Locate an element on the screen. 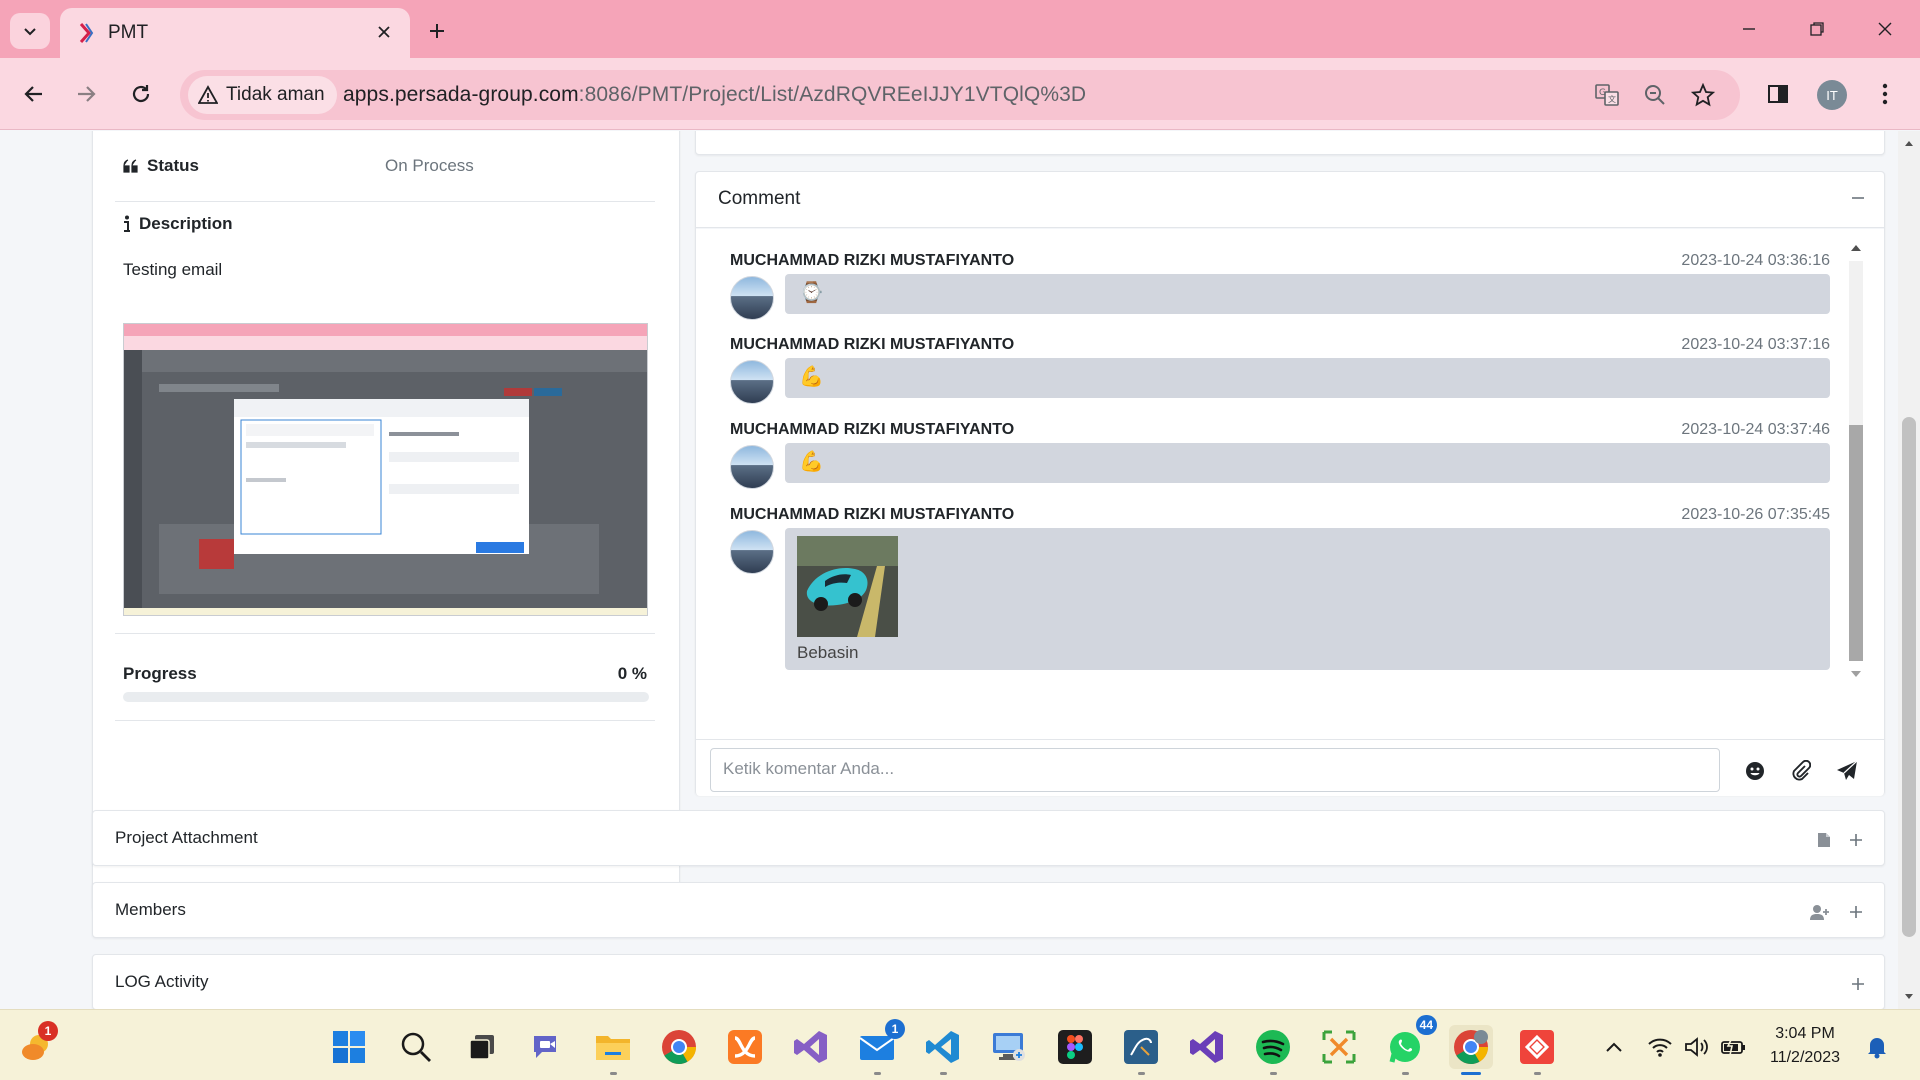 The image size is (1920, 1080). star-icon is located at coordinates (1703, 95).